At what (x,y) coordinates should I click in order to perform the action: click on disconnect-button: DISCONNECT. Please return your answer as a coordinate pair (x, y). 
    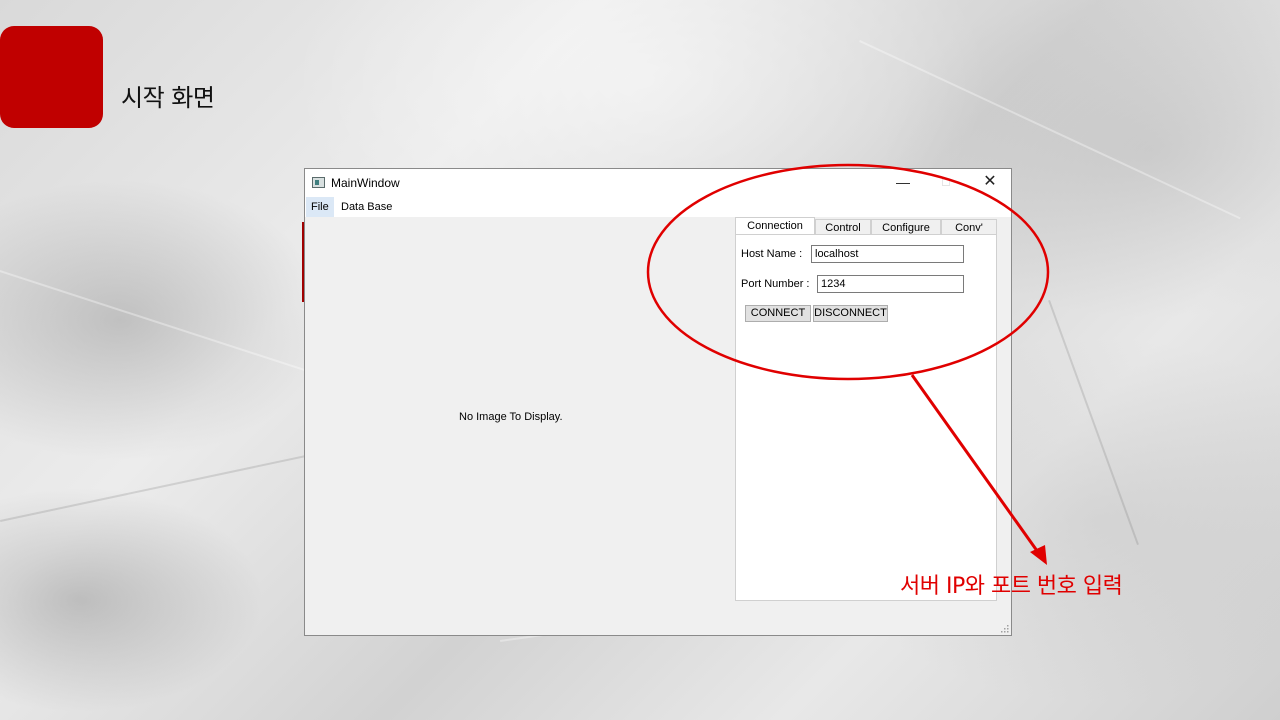
    Looking at the image, I should click on (850, 313).